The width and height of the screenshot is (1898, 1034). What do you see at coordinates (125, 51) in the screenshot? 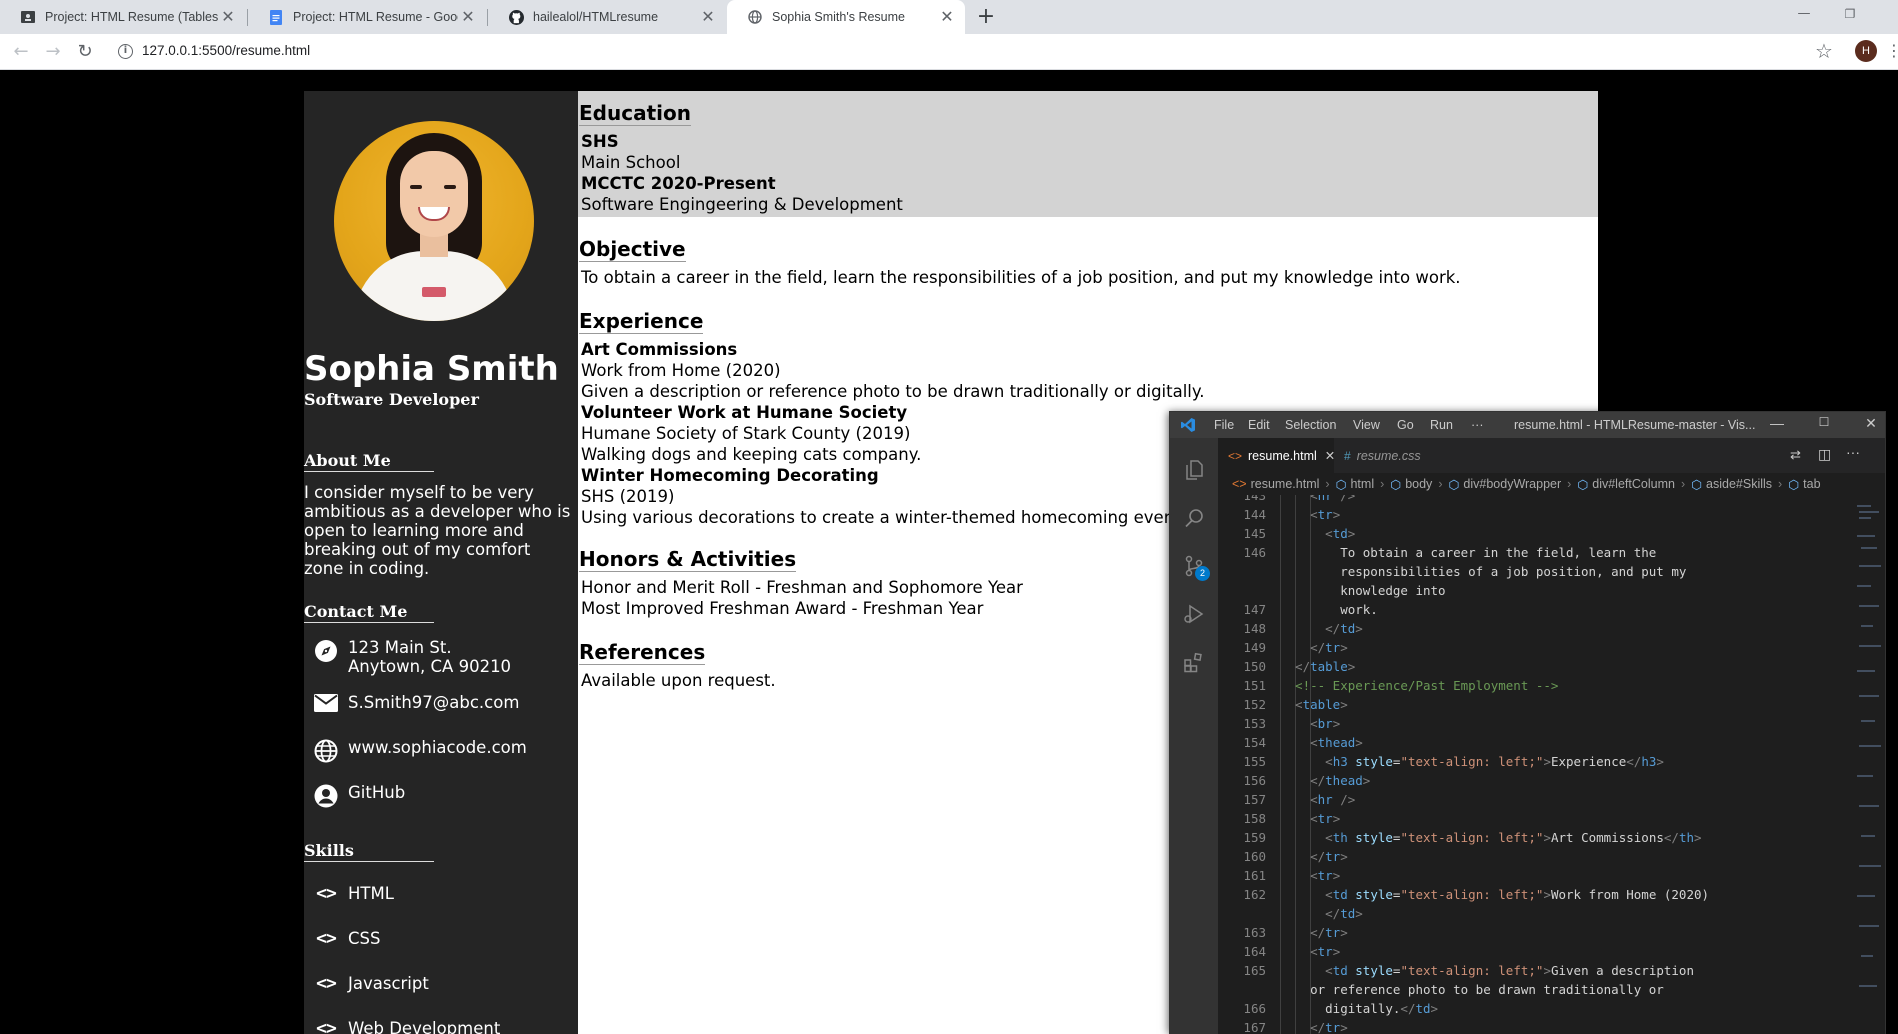
I see `site-info-icon: i` at bounding box center [125, 51].